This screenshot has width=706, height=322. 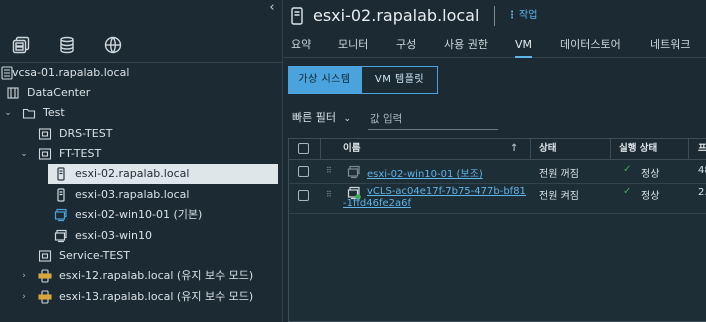 What do you see at coordinates (139, 113) in the screenshot?
I see `tree-node-folder-test: ⌄ Test` at bounding box center [139, 113].